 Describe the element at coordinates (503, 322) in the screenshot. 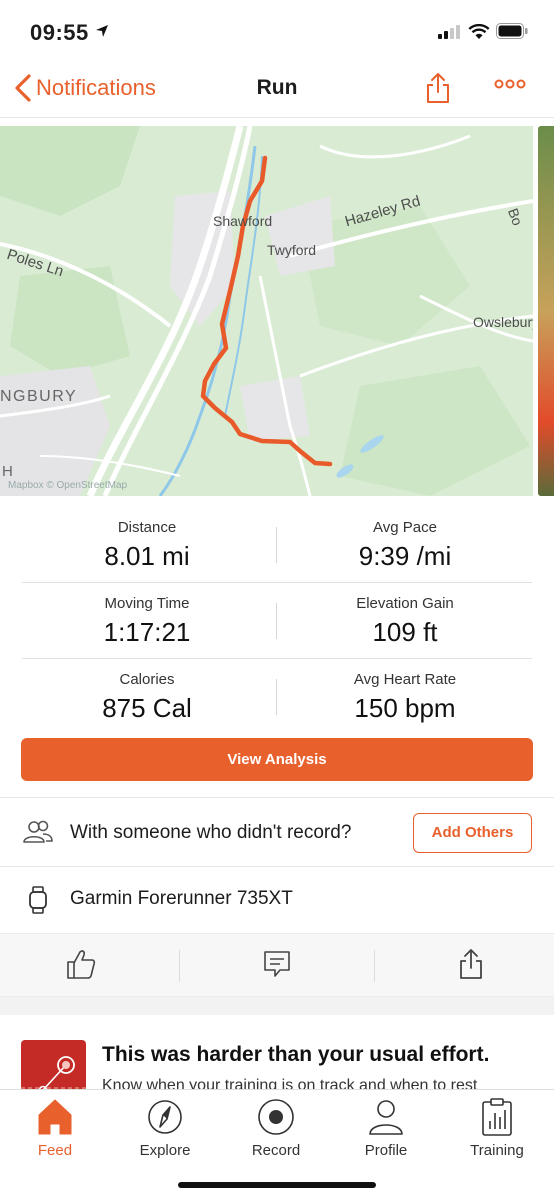

I see `map-label-owslebury: Owslebury` at that location.